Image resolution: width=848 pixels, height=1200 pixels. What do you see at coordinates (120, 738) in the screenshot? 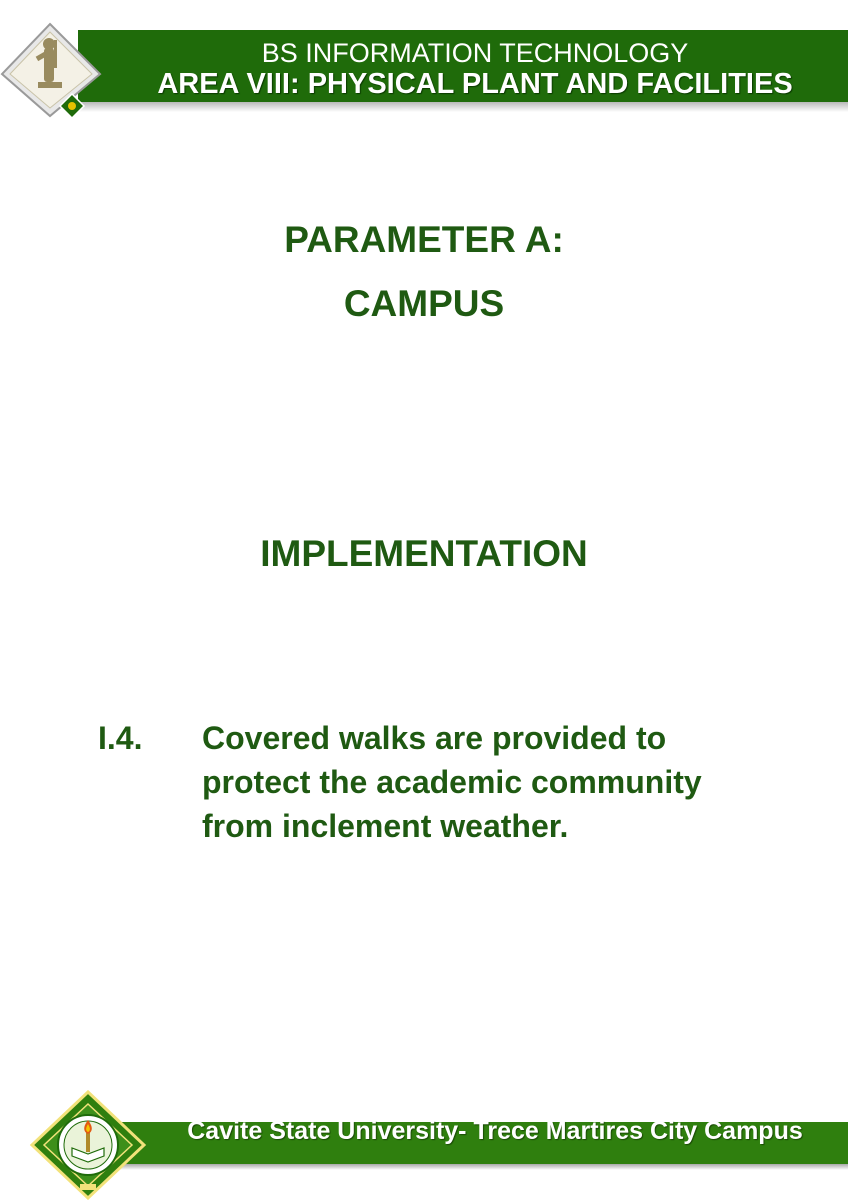
I see `item-number: I.4.` at bounding box center [120, 738].